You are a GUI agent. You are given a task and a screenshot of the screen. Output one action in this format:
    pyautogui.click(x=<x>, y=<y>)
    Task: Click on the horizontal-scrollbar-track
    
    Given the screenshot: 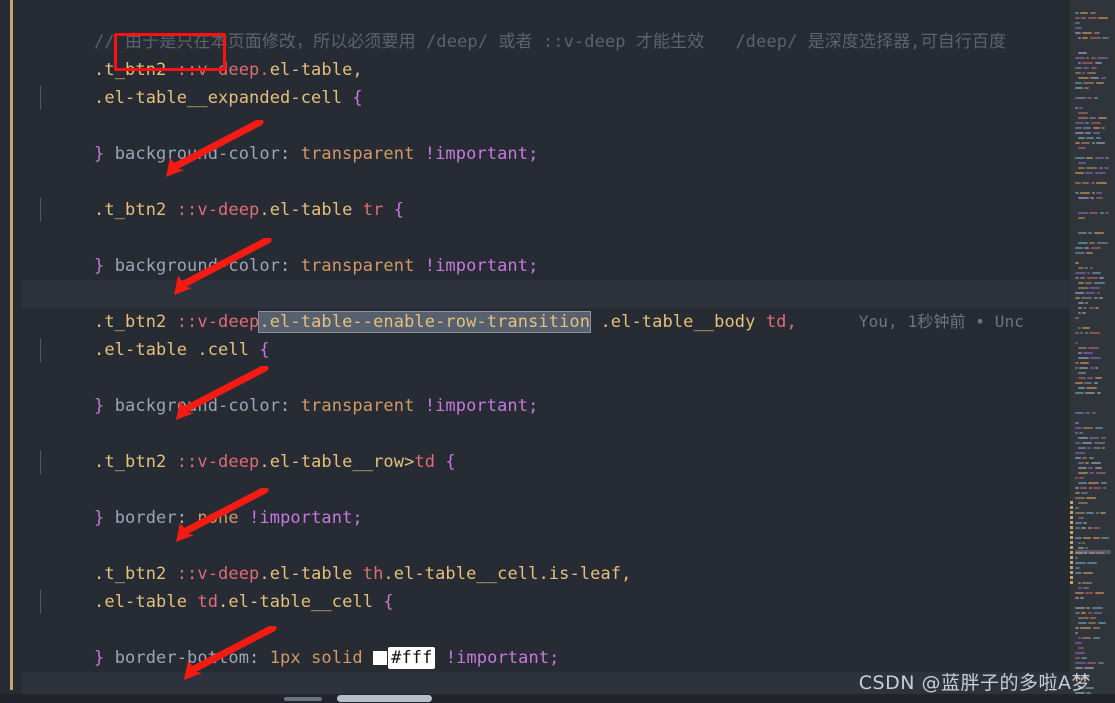 What is the action you would take?
    pyautogui.click(x=546, y=699)
    